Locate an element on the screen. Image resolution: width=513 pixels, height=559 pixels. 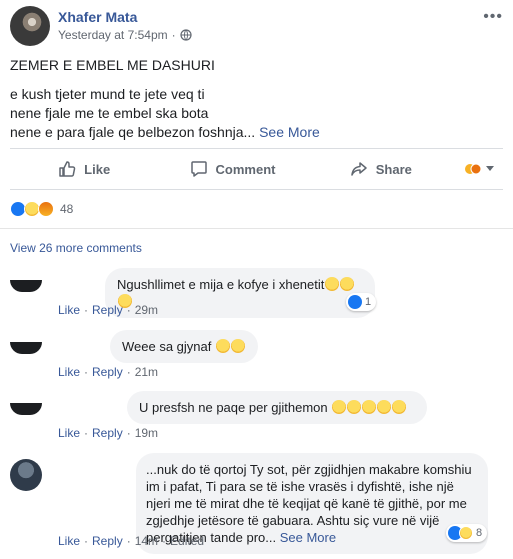
comment-reaction-count: 1 is located at coordinates (368, 302).